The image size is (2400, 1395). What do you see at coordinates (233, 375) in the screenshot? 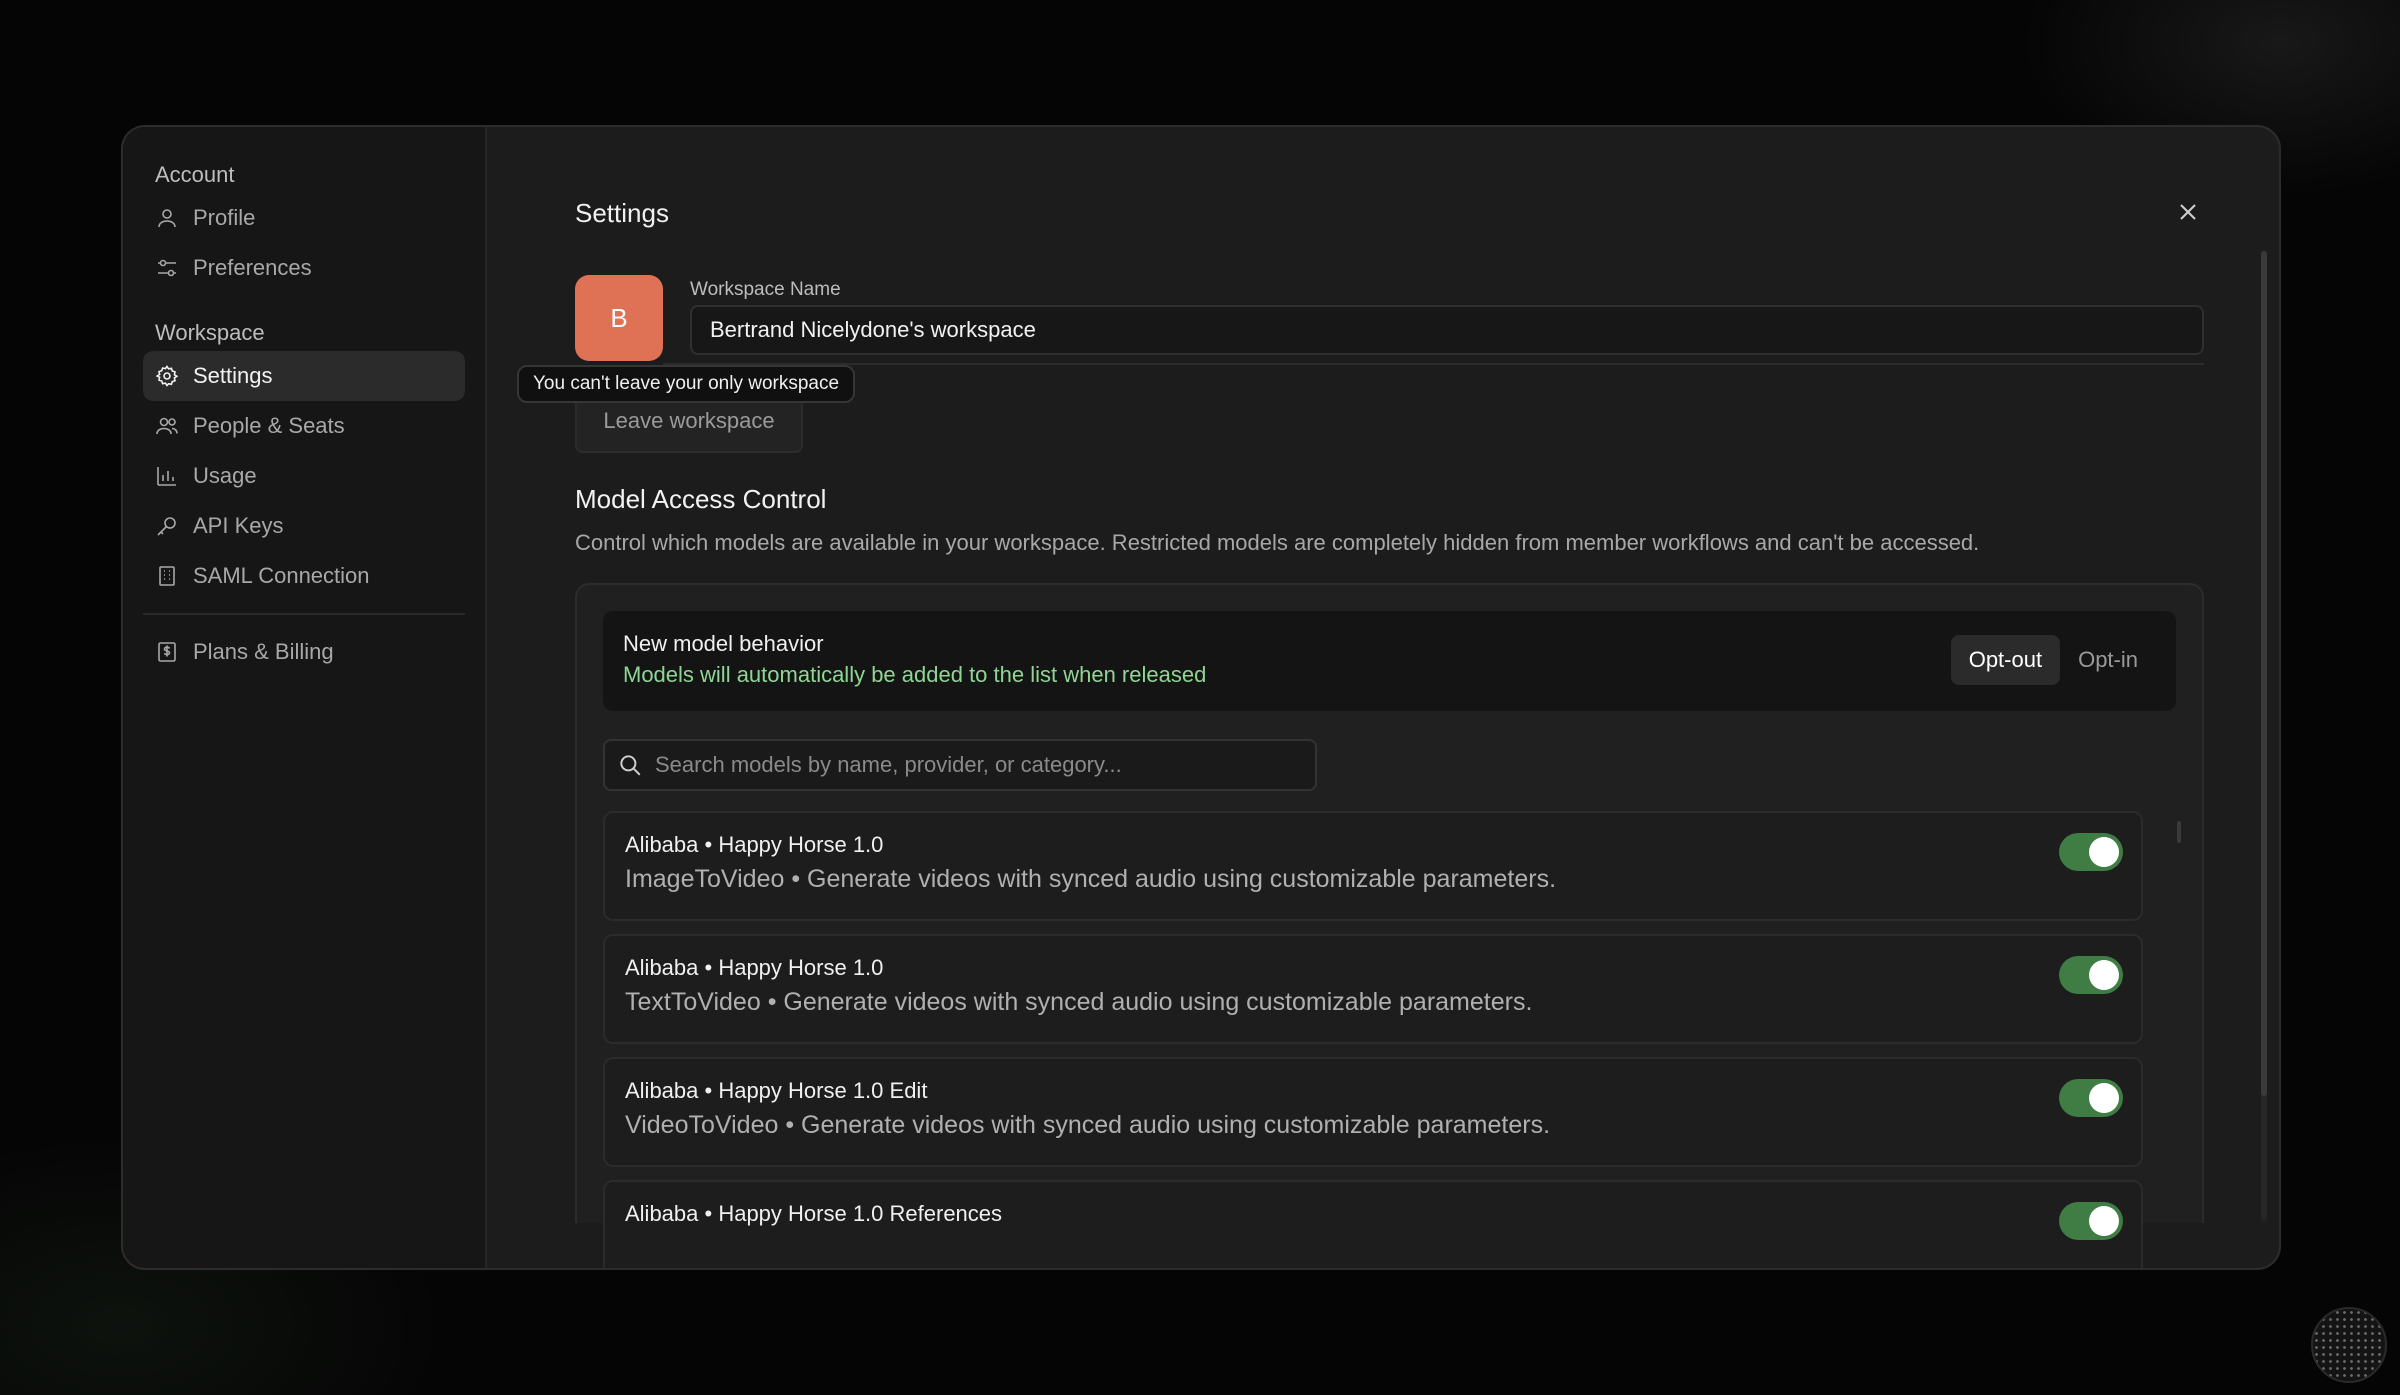
I see `sidebar-item-label: Settings` at bounding box center [233, 375].